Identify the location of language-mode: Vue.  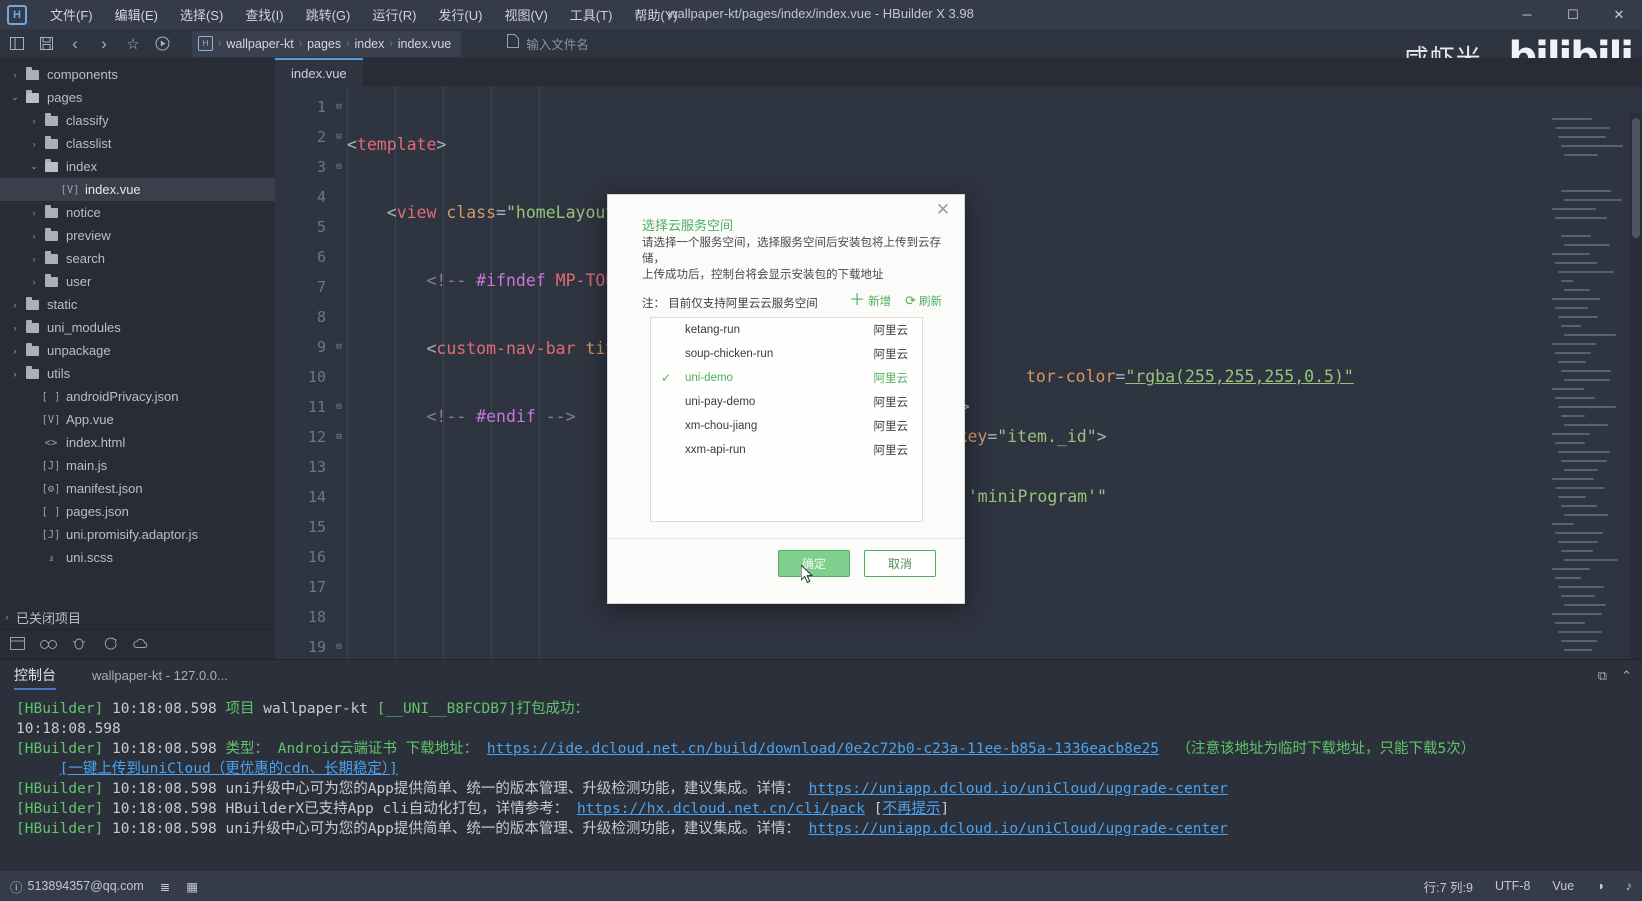
(1563, 886).